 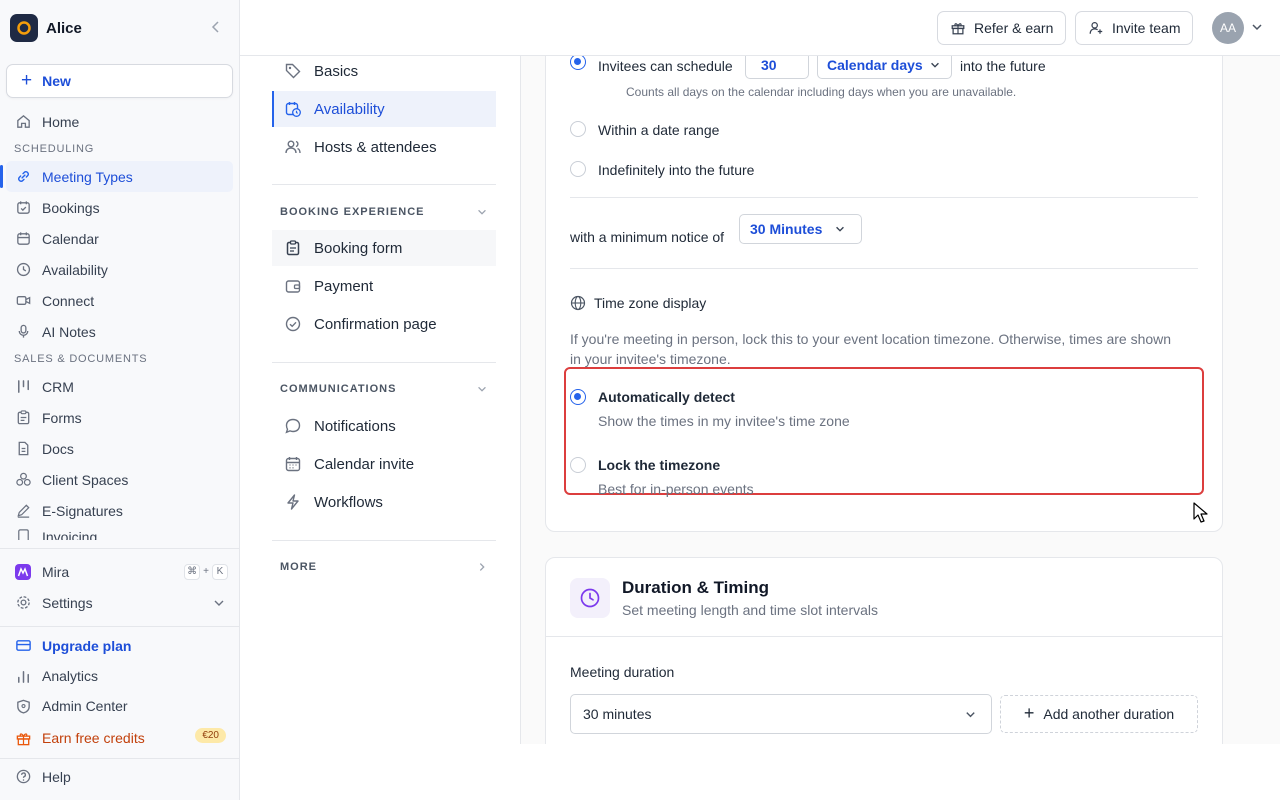 What do you see at coordinates (87, 645) in the screenshot?
I see `sidebar-item-label: Upgrade plan` at bounding box center [87, 645].